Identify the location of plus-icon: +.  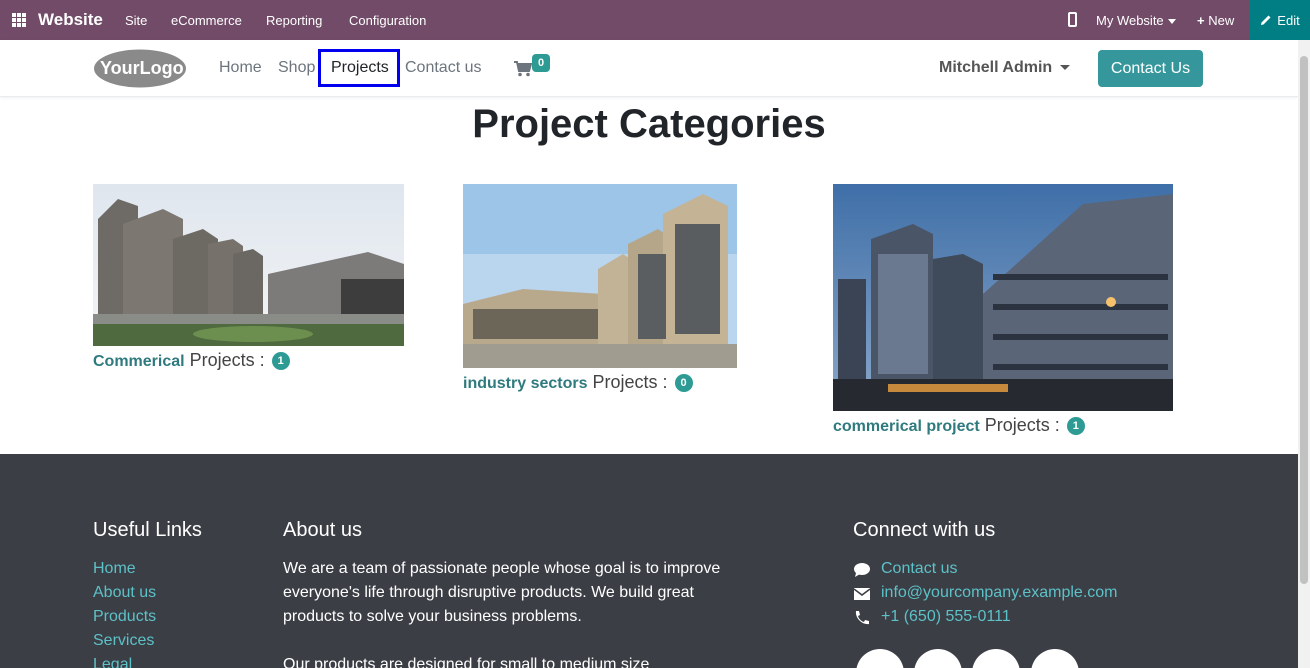
(1201, 20).